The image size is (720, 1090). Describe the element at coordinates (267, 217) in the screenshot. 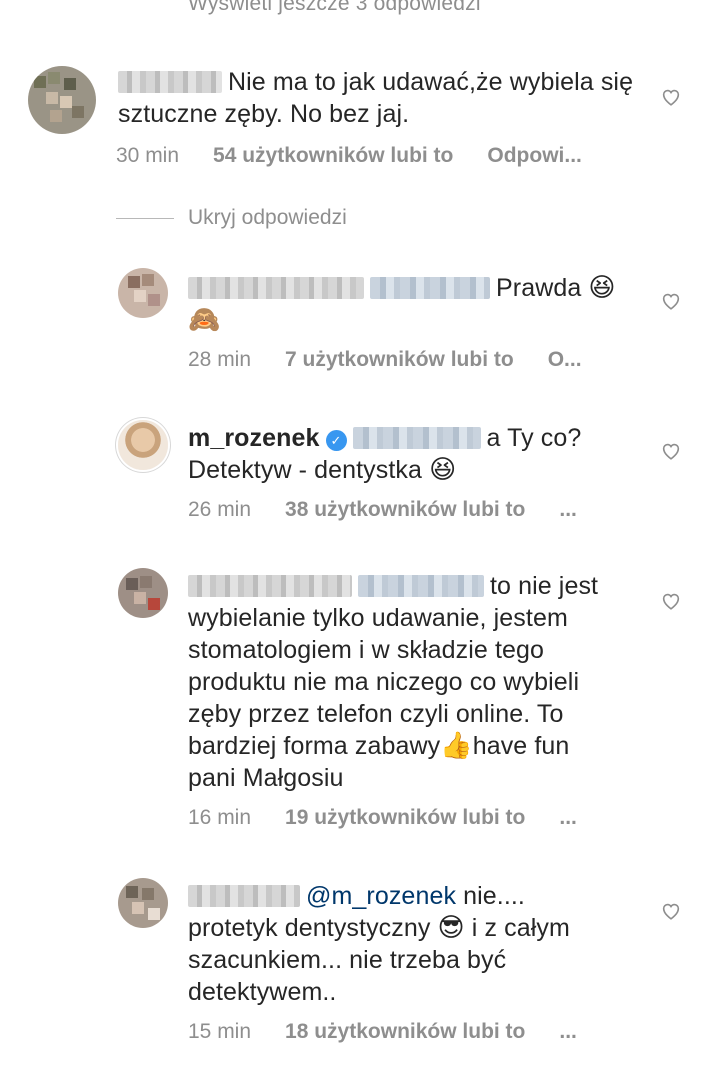

I see `hide-replies-label: Ukryj odpowiedzi` at that location.